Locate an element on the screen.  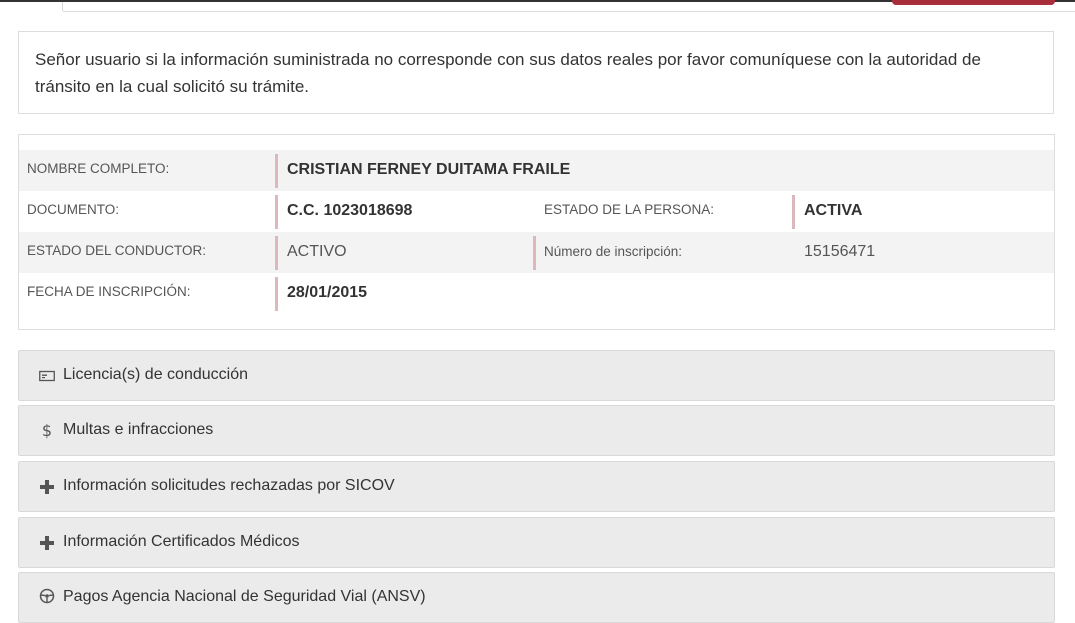
nombre-value: CRISTIAN FERNEY DUITAMA FRAILE is located at coordinates (422, 171).